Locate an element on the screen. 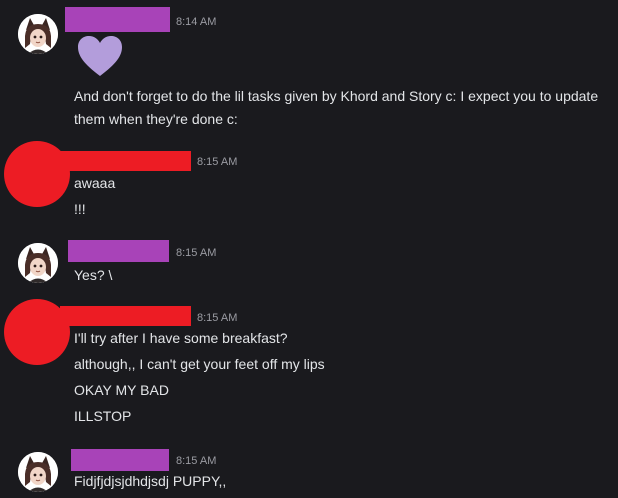  message-line: I'll try after I have some breakfast? is located at coordinates (181, 338).